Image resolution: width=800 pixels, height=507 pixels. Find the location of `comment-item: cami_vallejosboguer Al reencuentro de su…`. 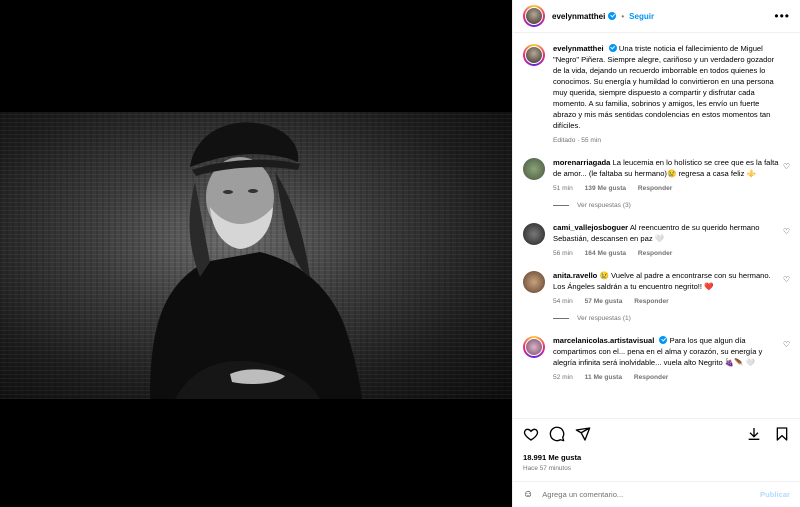

comment-item: cami_vallejosboguer Al reencuentro de su… is located at coordinates (656, 239).